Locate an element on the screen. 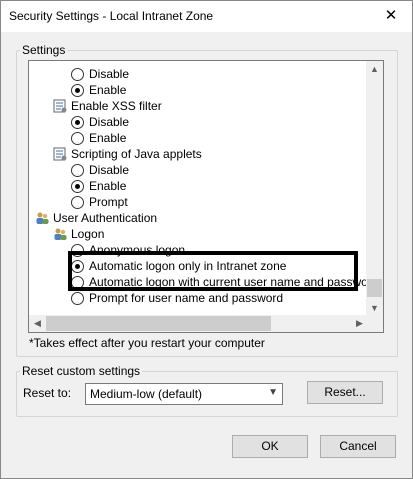 This screenshot has height=479, width=413. window-title: Security Settings - Local Intranet Zone is located at coordinates (111, 16).